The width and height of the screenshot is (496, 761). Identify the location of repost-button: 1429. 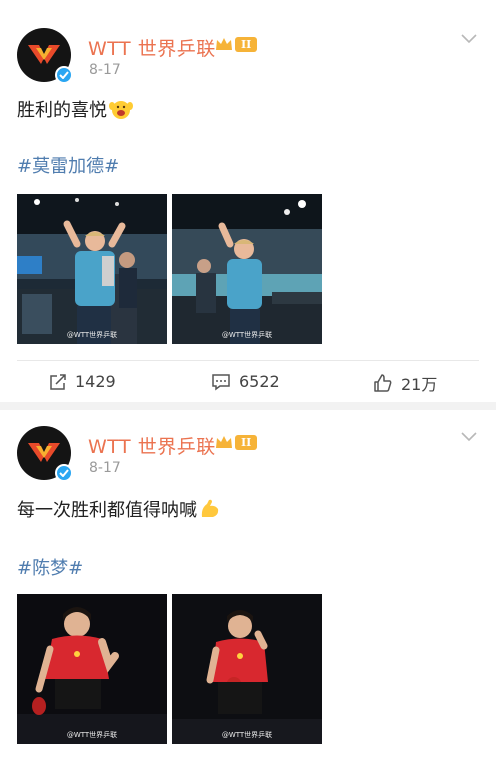
(82, 381).